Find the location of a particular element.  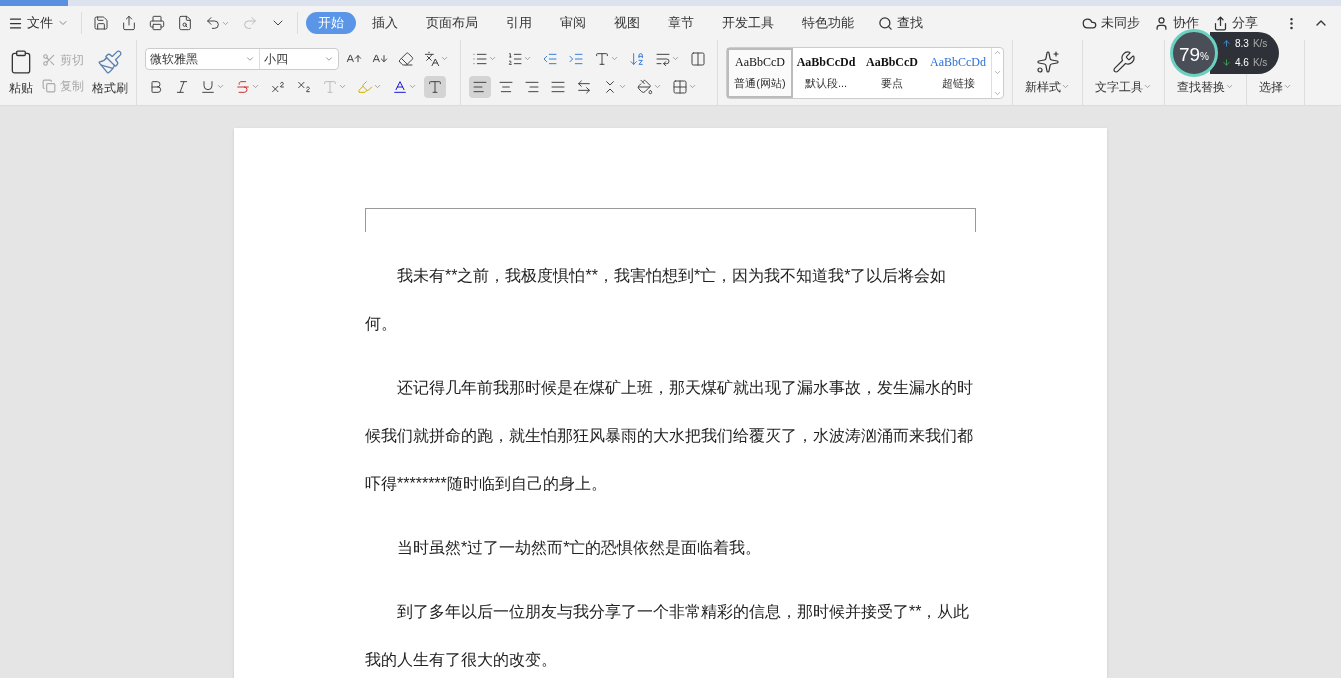

highlight-icon is located at coordinates (365, 86).